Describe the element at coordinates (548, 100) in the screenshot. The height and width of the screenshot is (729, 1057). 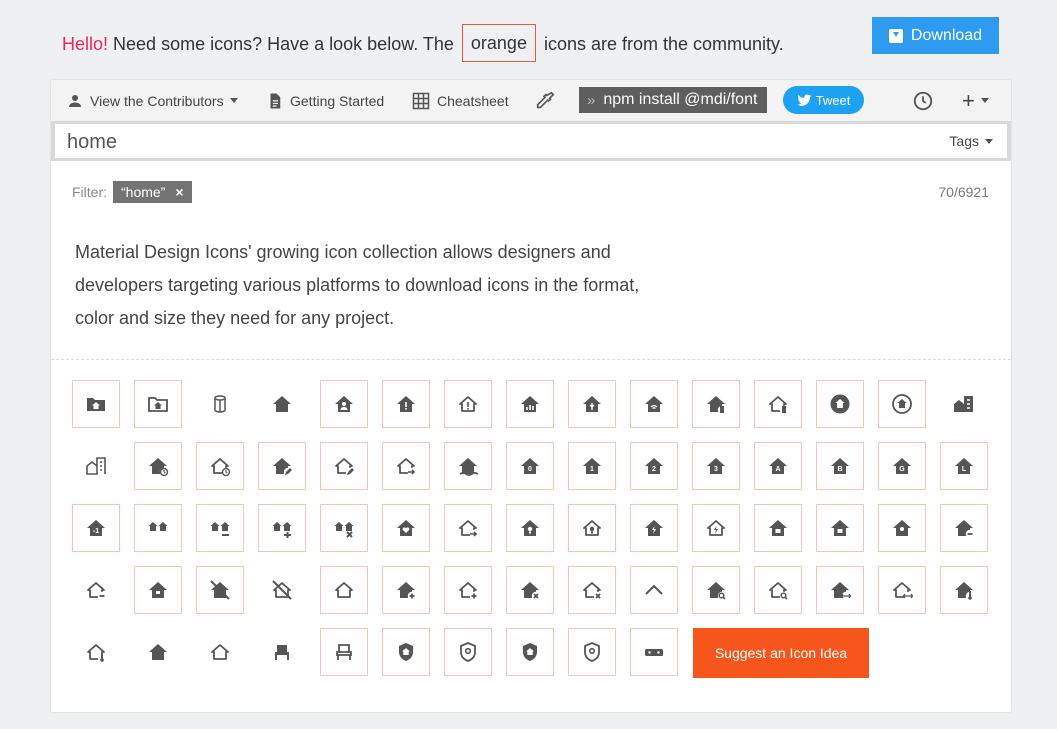
I see `color-picker-button` at that location.